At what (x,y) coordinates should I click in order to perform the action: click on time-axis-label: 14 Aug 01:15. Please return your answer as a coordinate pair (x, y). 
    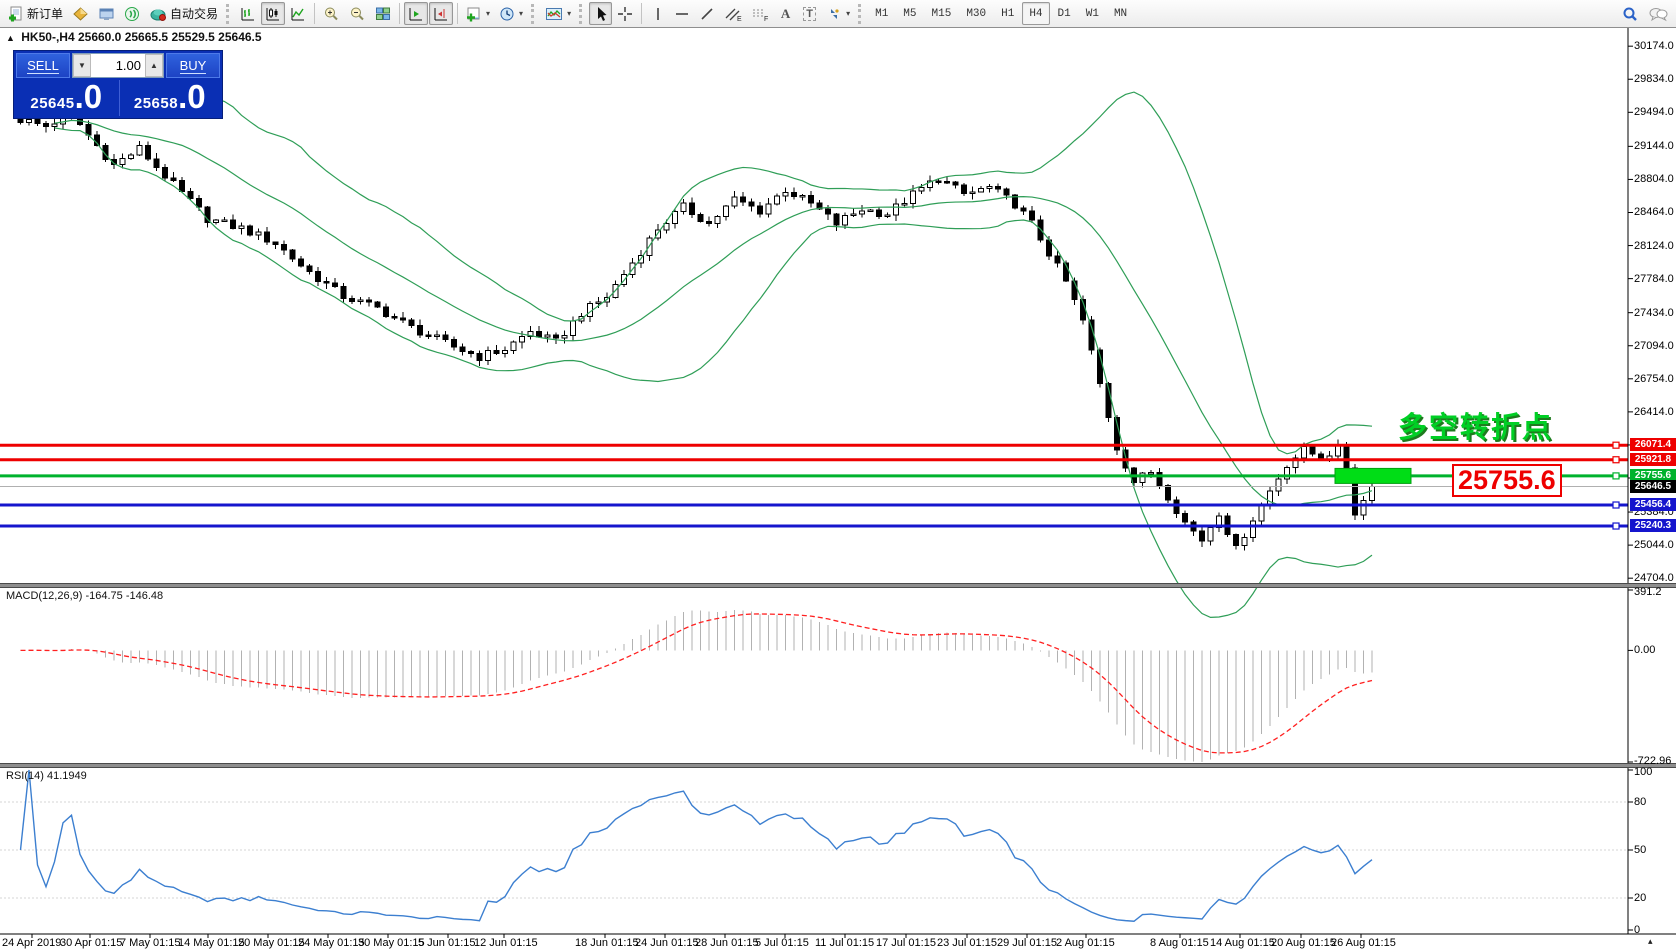
    Looking at the image, I should click on (1242, 943).